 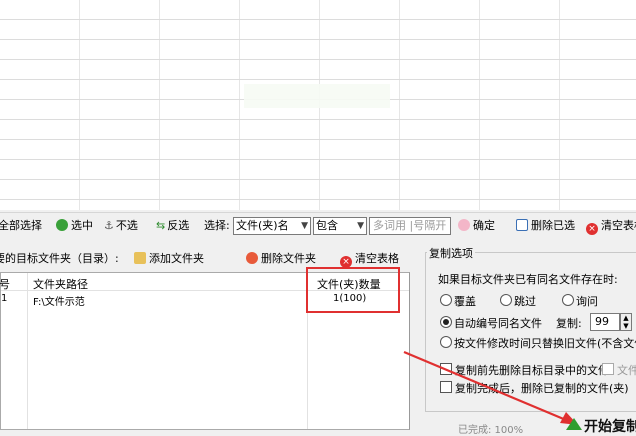 I want to click on overwrite-radio: 覆盖, so click(x=458, y=301).